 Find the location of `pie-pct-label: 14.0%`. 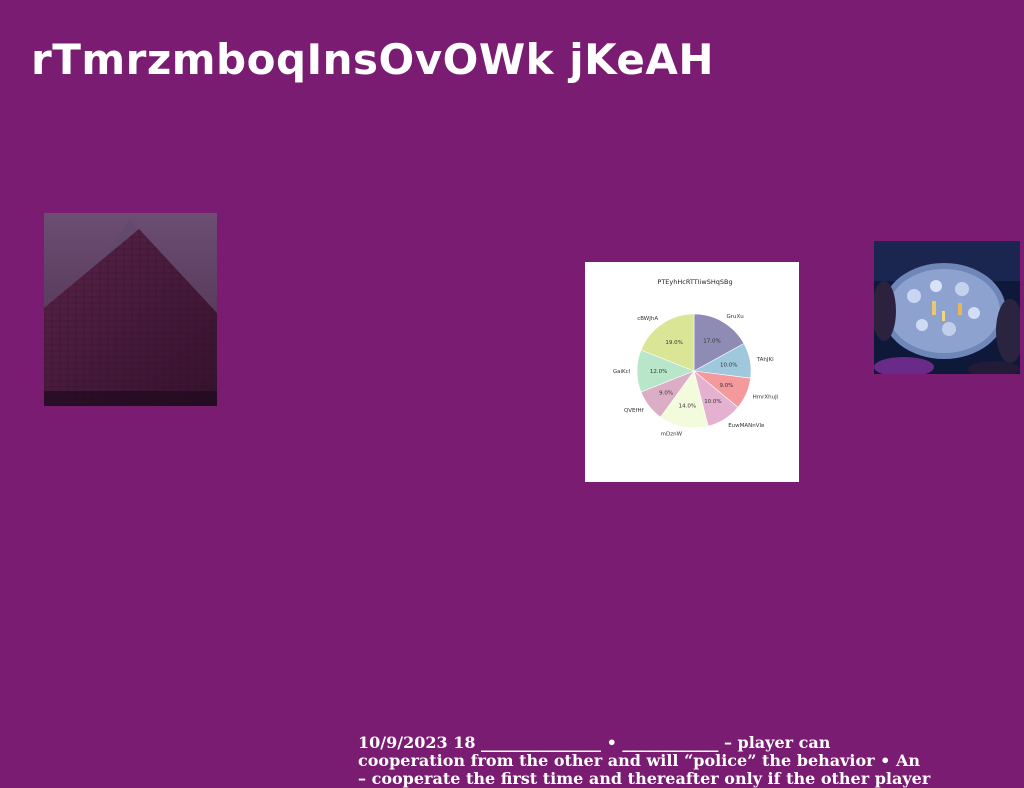

pie-pct-label: 14.0% is located at coordinates (687, 407).